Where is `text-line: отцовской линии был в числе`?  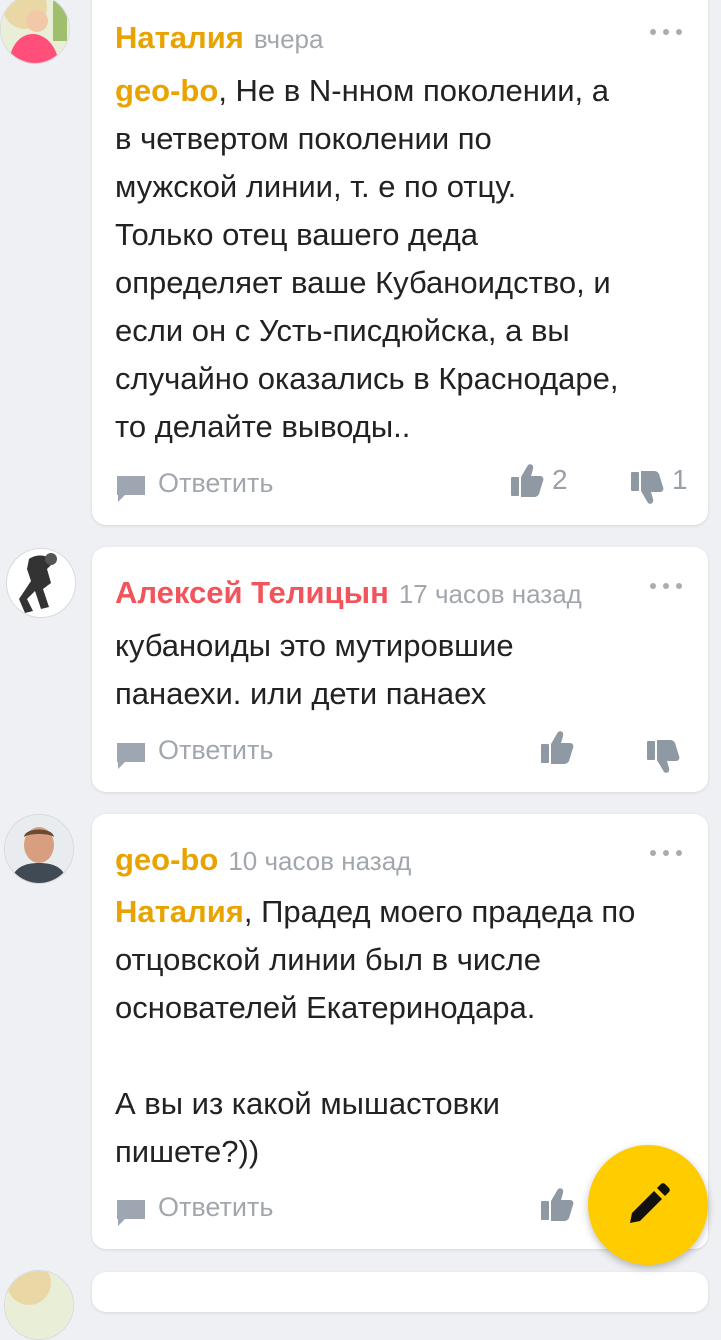
text-line: отцовской линии был в числе is located at coordinates (328, 959).